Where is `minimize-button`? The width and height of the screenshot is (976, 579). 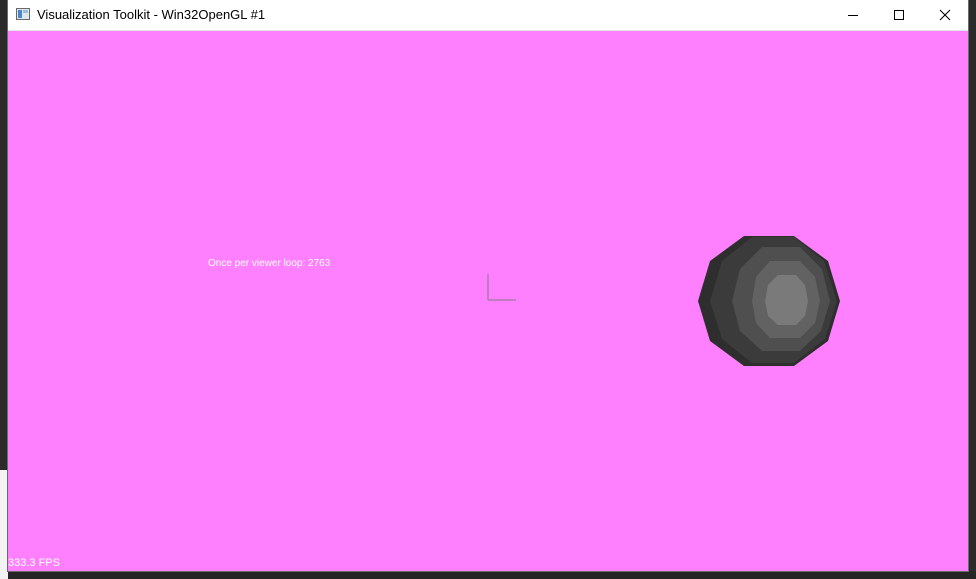
minimize-button is located at coordinates (853, 15).